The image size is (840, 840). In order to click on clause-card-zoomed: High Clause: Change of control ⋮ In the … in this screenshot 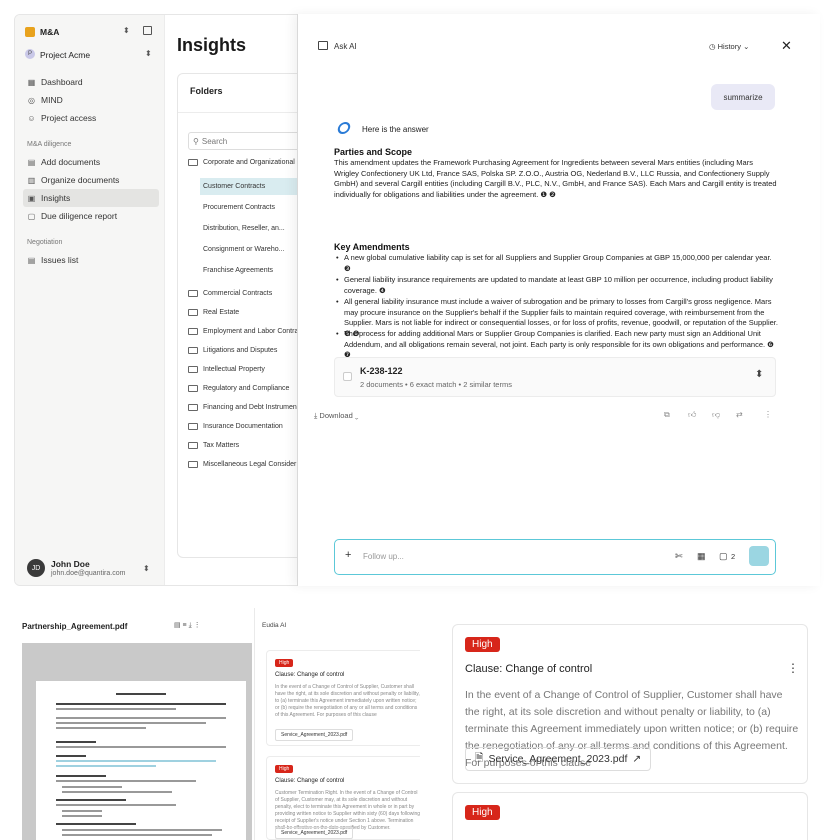, I will do `click(630, 704)`.